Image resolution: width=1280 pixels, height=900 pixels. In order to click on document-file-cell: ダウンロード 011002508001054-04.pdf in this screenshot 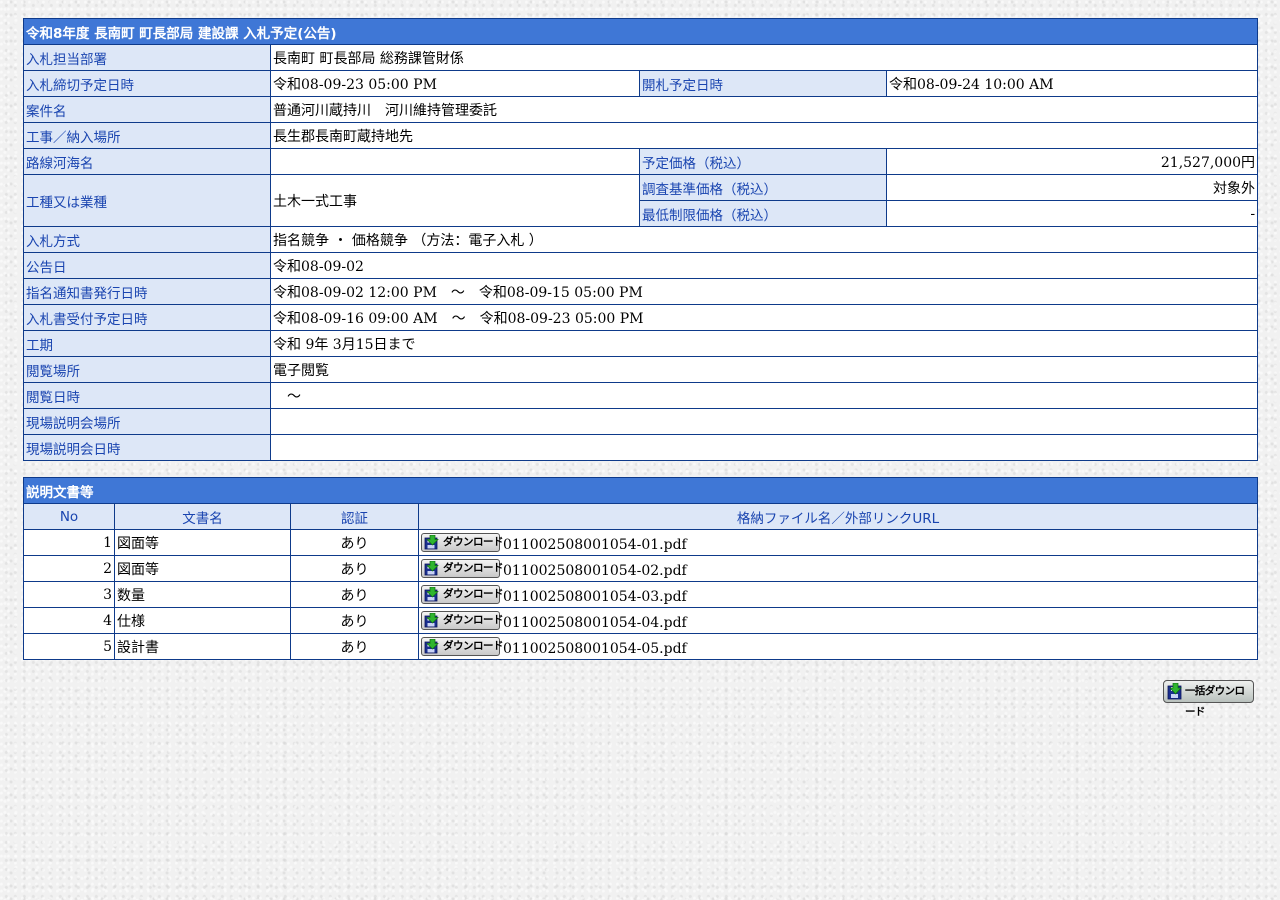, I will do `click(838, 620)`.